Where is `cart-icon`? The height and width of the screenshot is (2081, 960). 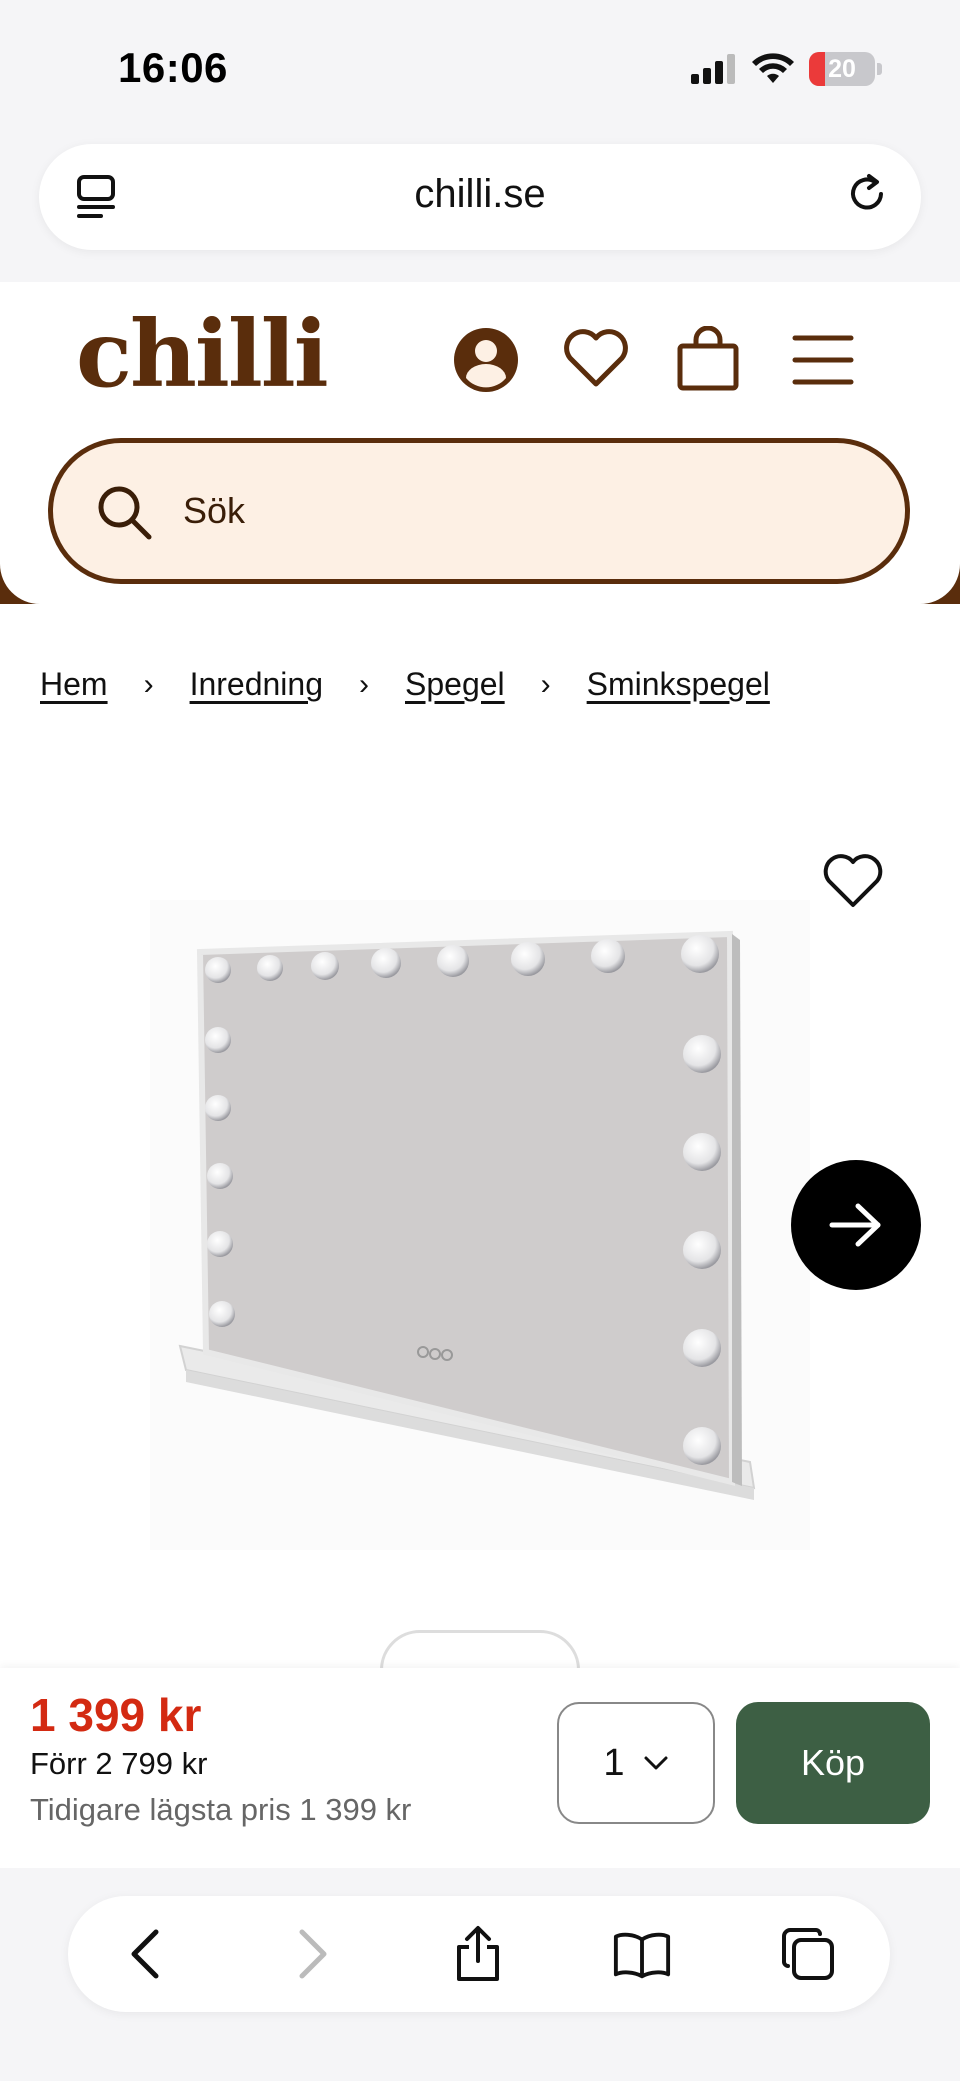
cart-icon is located at coordinates (708, 359).